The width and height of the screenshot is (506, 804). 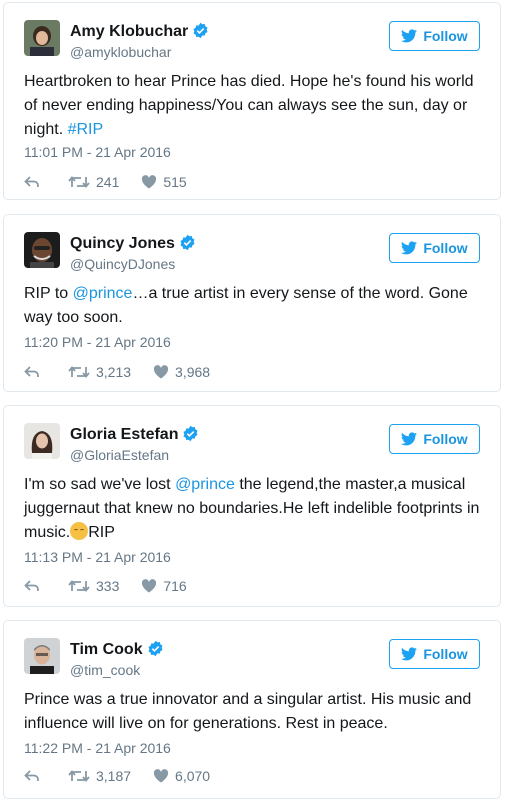 What do you see at coordinates (79, 531) in the screenshot?
I see `pensive-face-emoji-icon` at bounding box center [79, 531].